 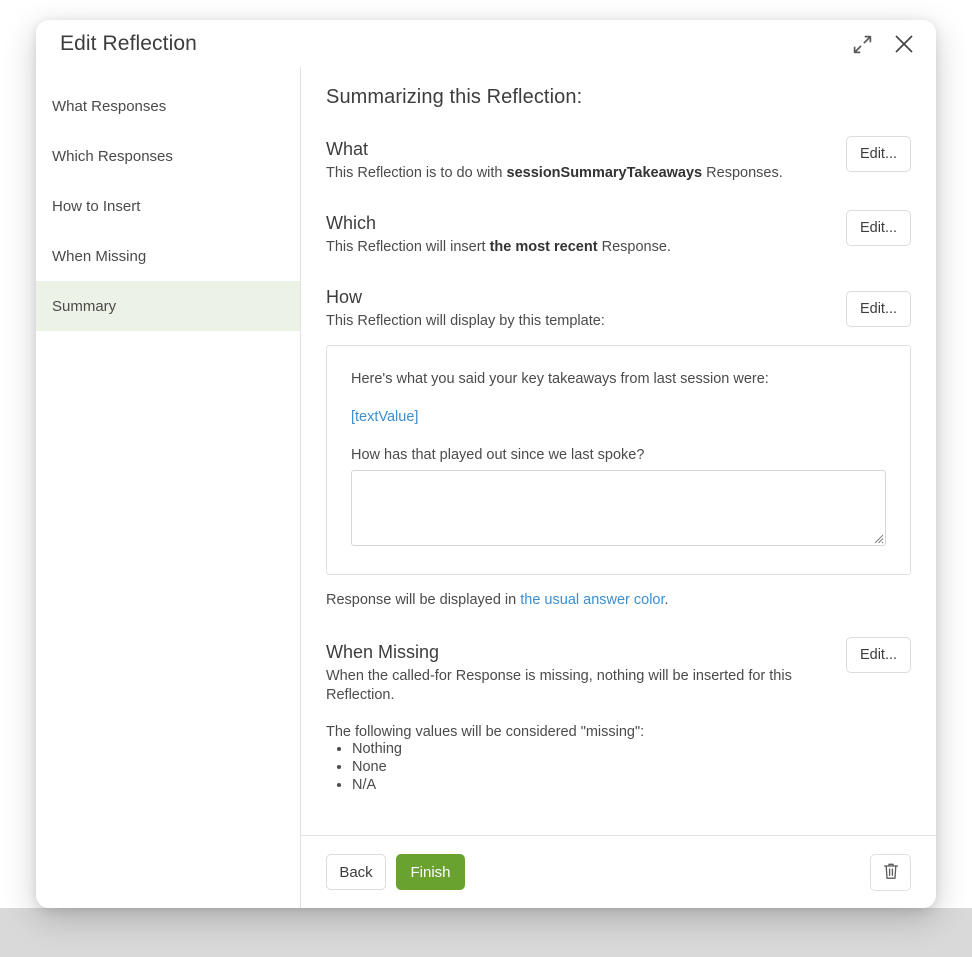 I want to click on page-backdrop-bottom, so click(x=486, y=932).